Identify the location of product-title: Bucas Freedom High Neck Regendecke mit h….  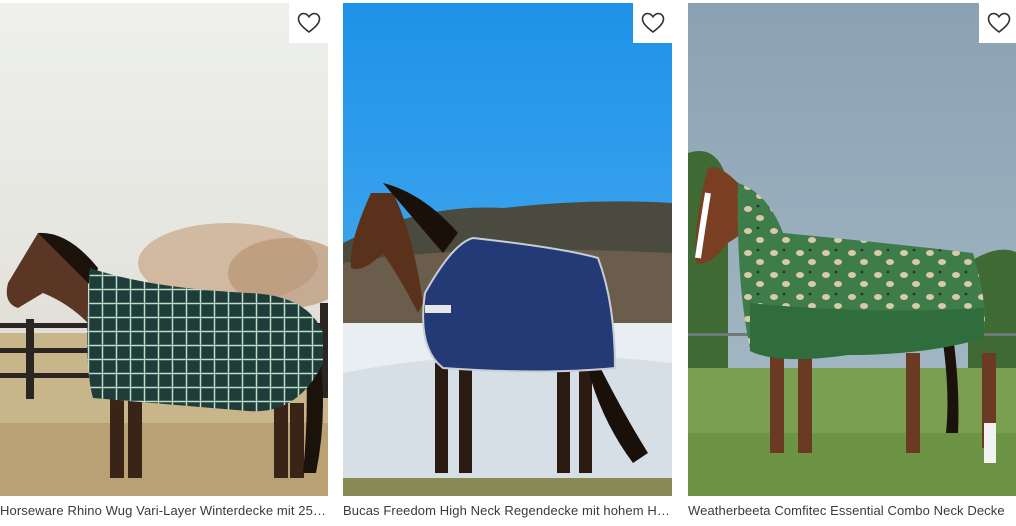
(507, 510).